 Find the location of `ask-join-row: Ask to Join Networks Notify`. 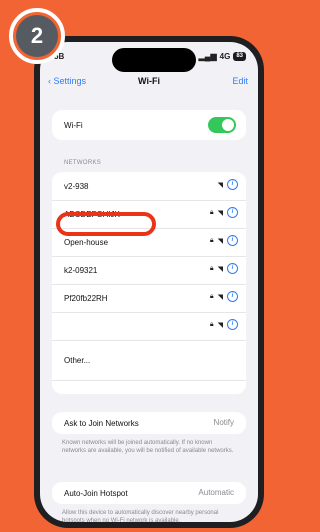

ask-join-row: Ask to Join Networks Notify is located at coordinates (149, 423).